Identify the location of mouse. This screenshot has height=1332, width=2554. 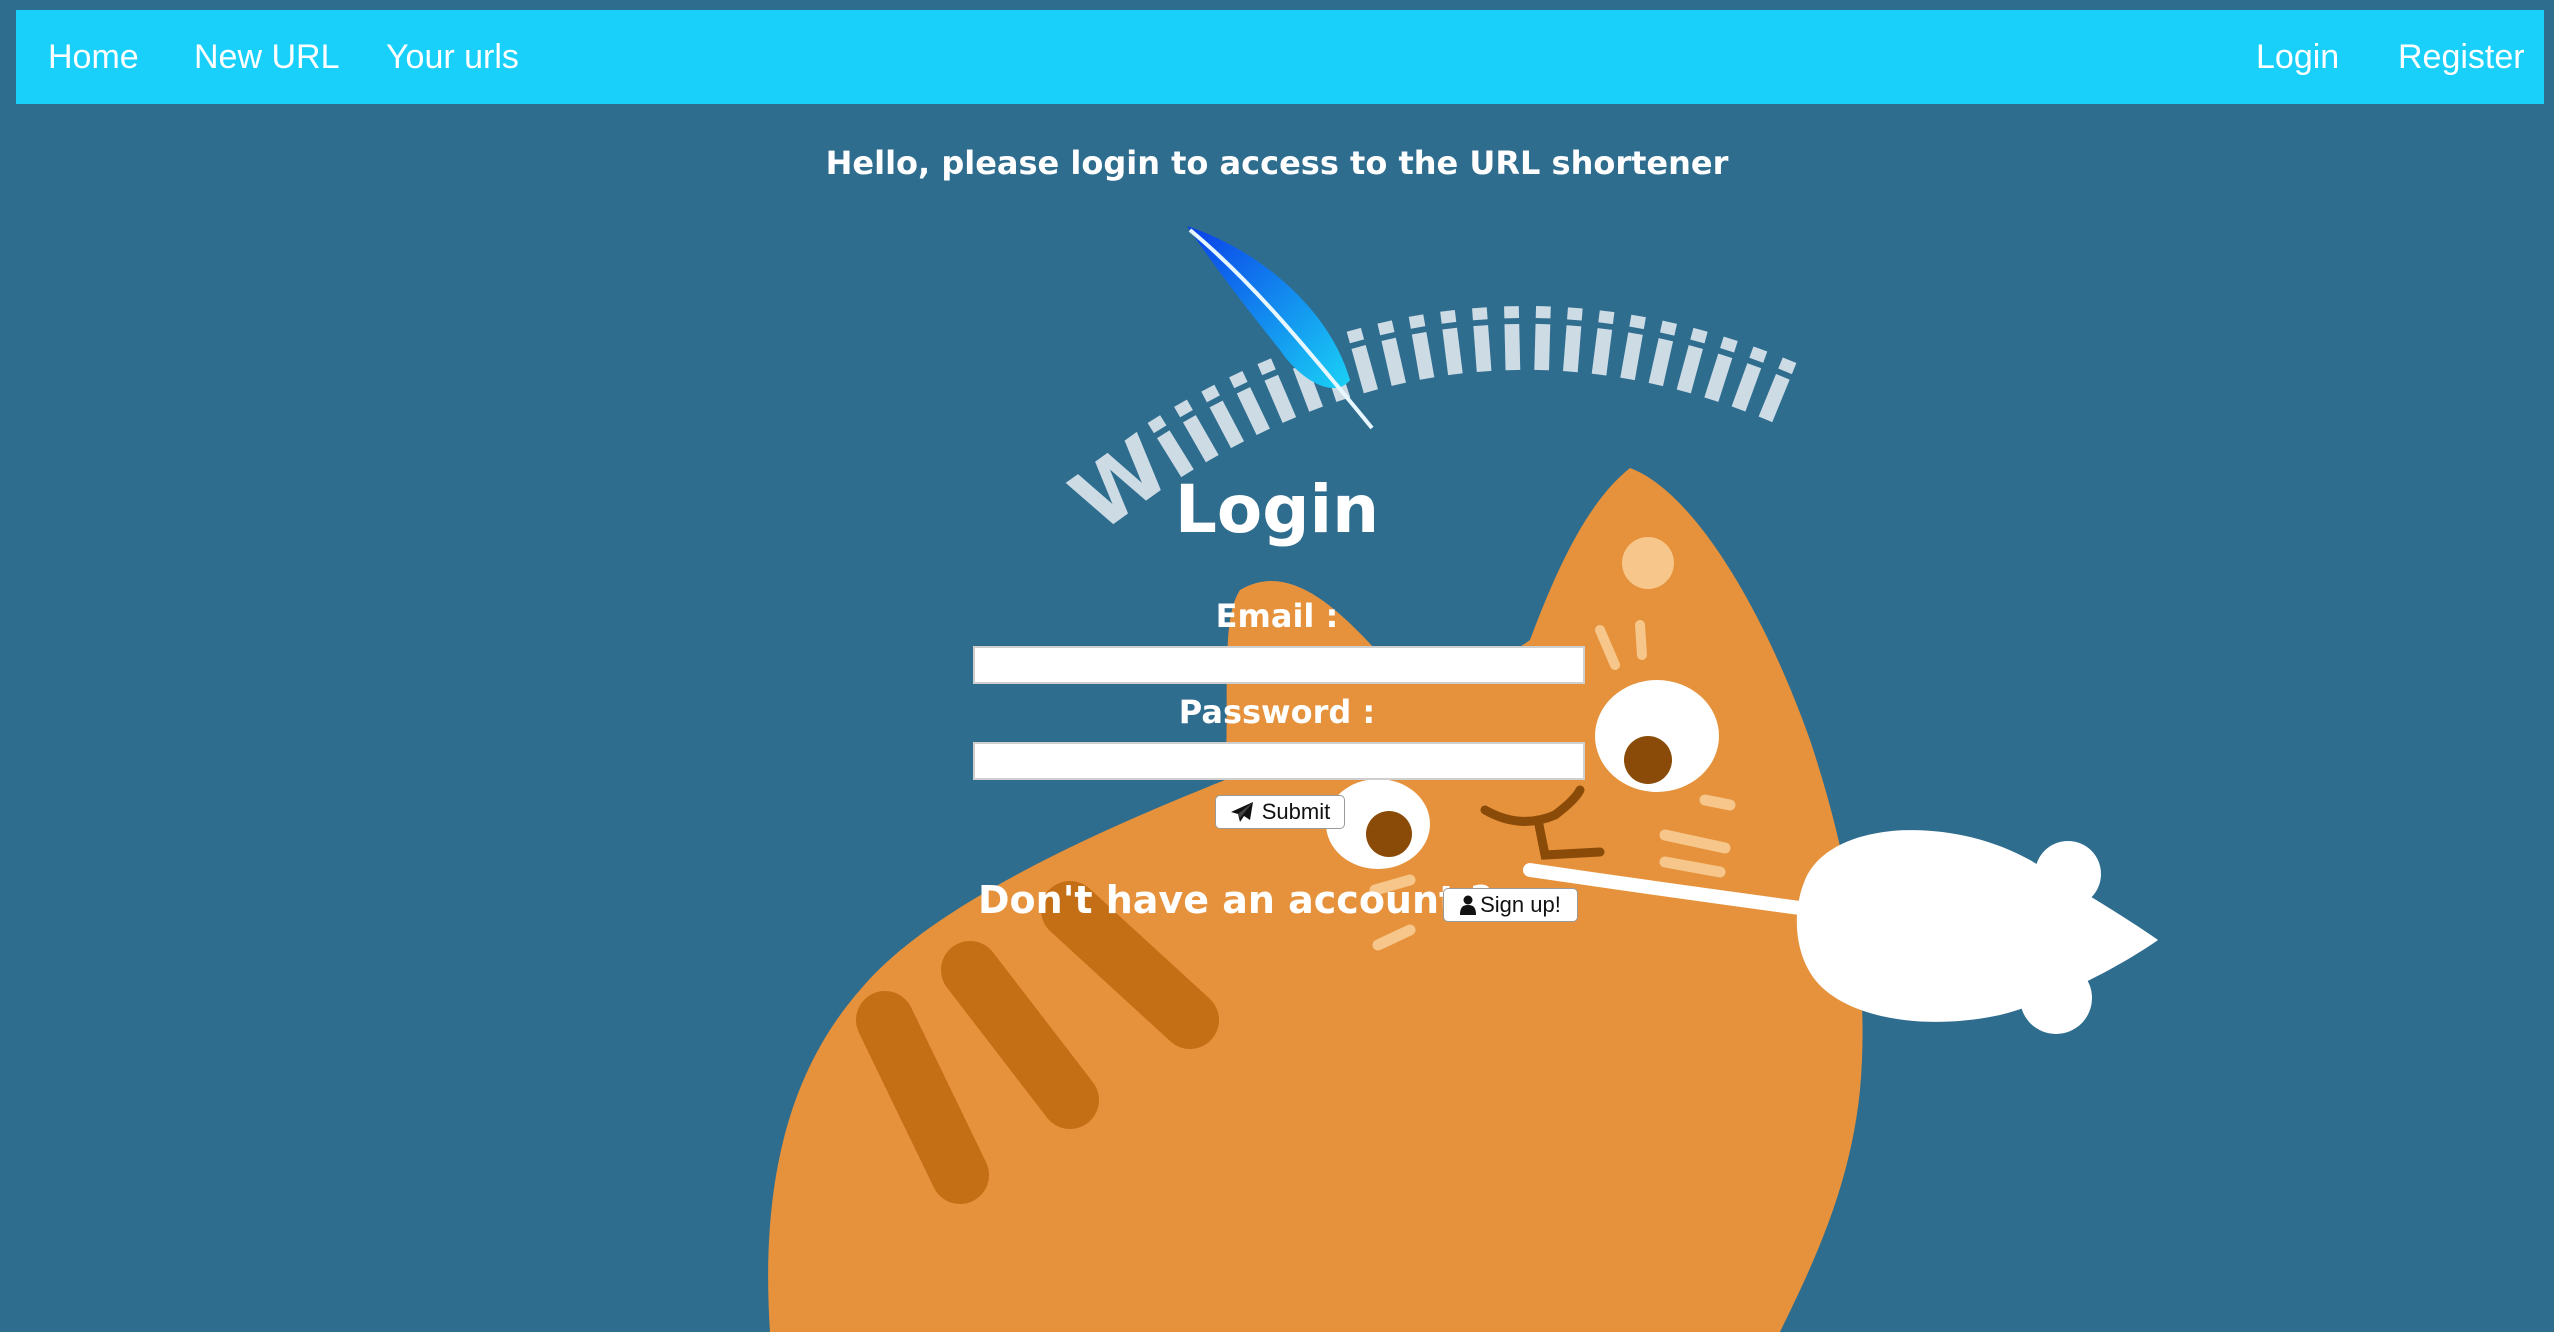
(1977, 932).